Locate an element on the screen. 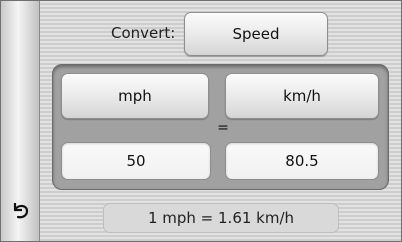  value-from-field: 50 is located at coordinates (136, 161).